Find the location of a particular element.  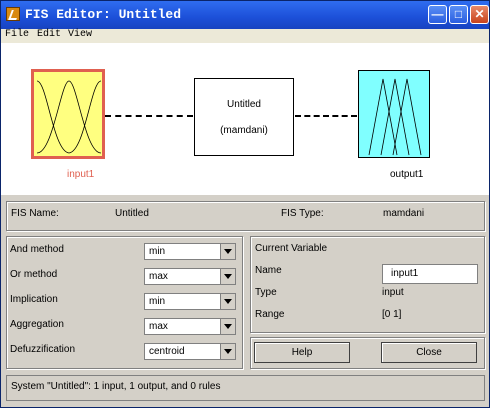

system-name-text: Untitled is located at coordinates (244, 104).